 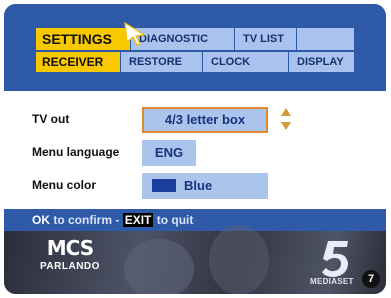 I want to click on channel-name: MEDIASET, so click(x=332, y=281).